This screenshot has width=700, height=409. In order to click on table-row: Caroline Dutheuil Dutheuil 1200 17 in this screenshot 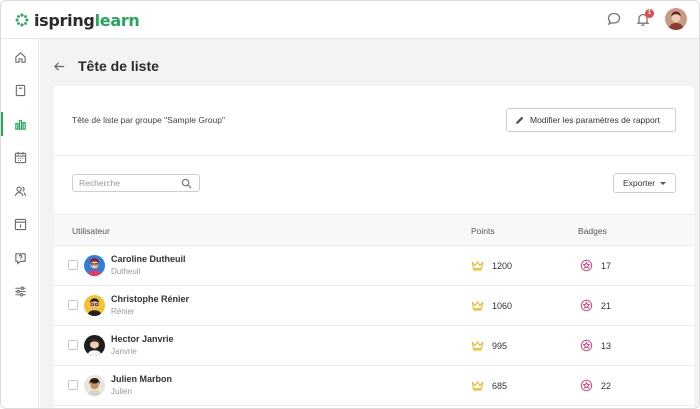, I will do `click(374, 266)`.